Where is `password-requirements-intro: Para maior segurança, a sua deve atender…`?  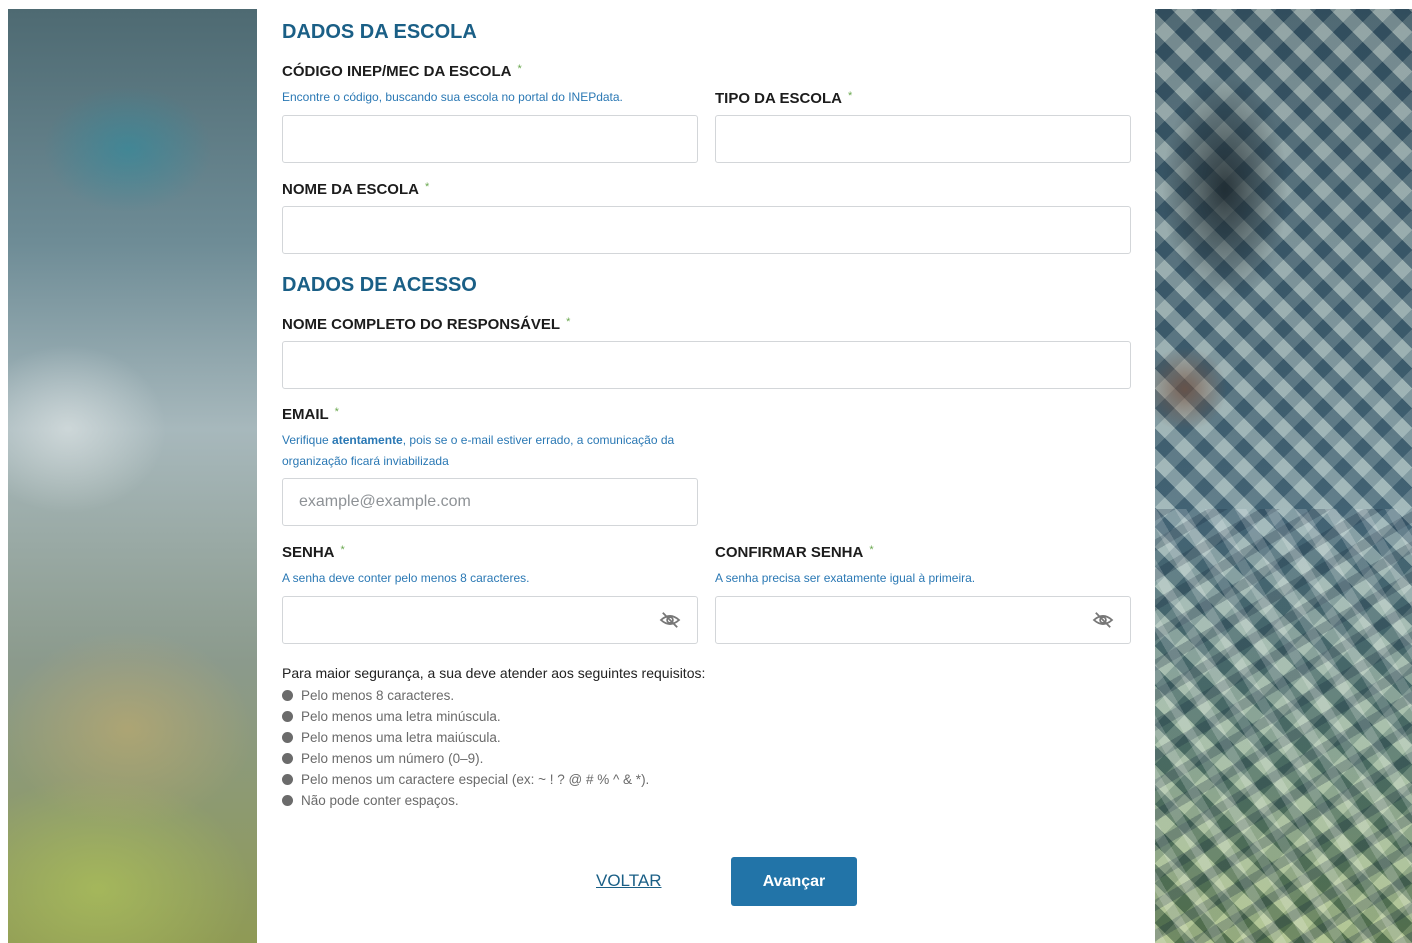
password-requirements-intro: Para maior segurança, a sua deve atender… is located at coordinates (494, 673).